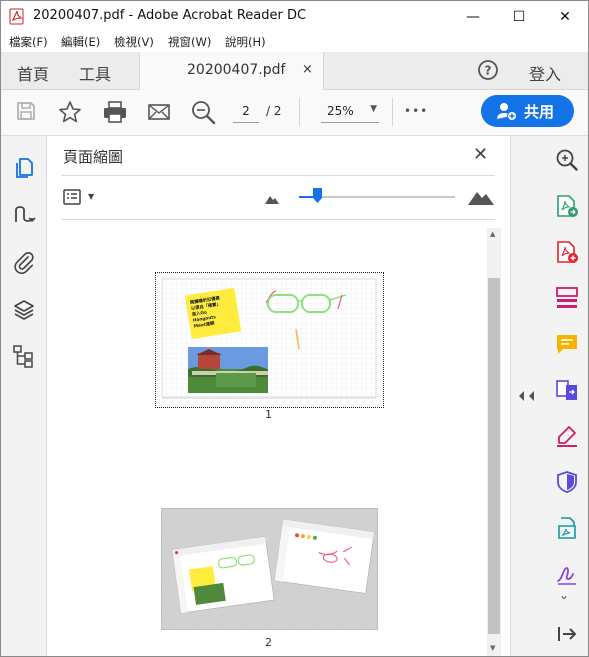  I want to click on thumbnail-label-2: 2, so click(268, 642).